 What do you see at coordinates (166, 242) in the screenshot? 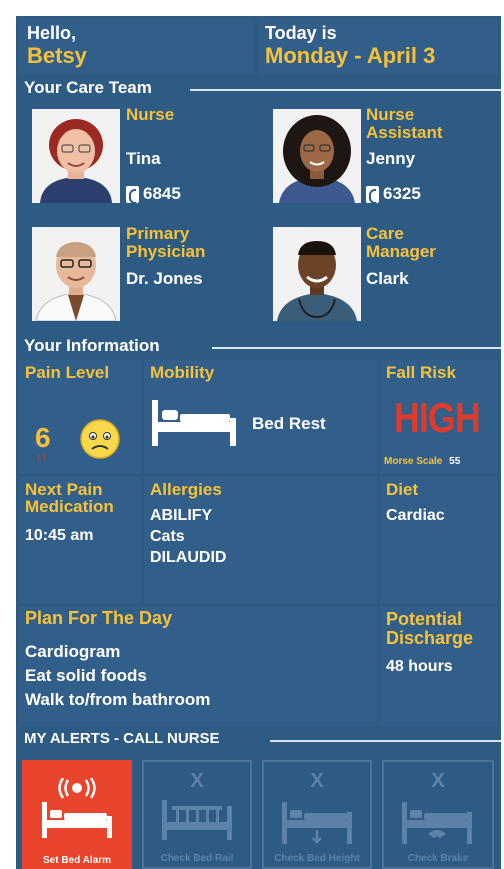
I see `role-physician: Primary Physician` at bounding box center [166, 242].